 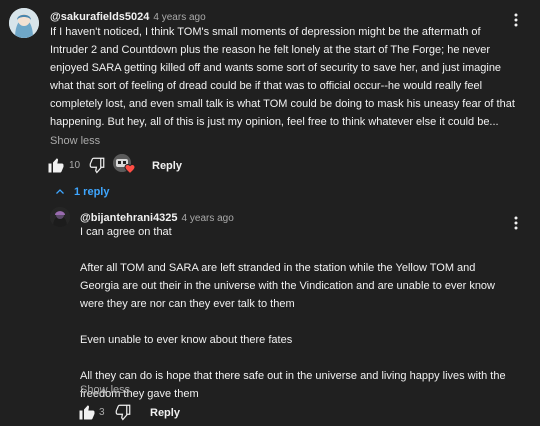 I want to click on reply-avatar, so click(x=60, y=217).